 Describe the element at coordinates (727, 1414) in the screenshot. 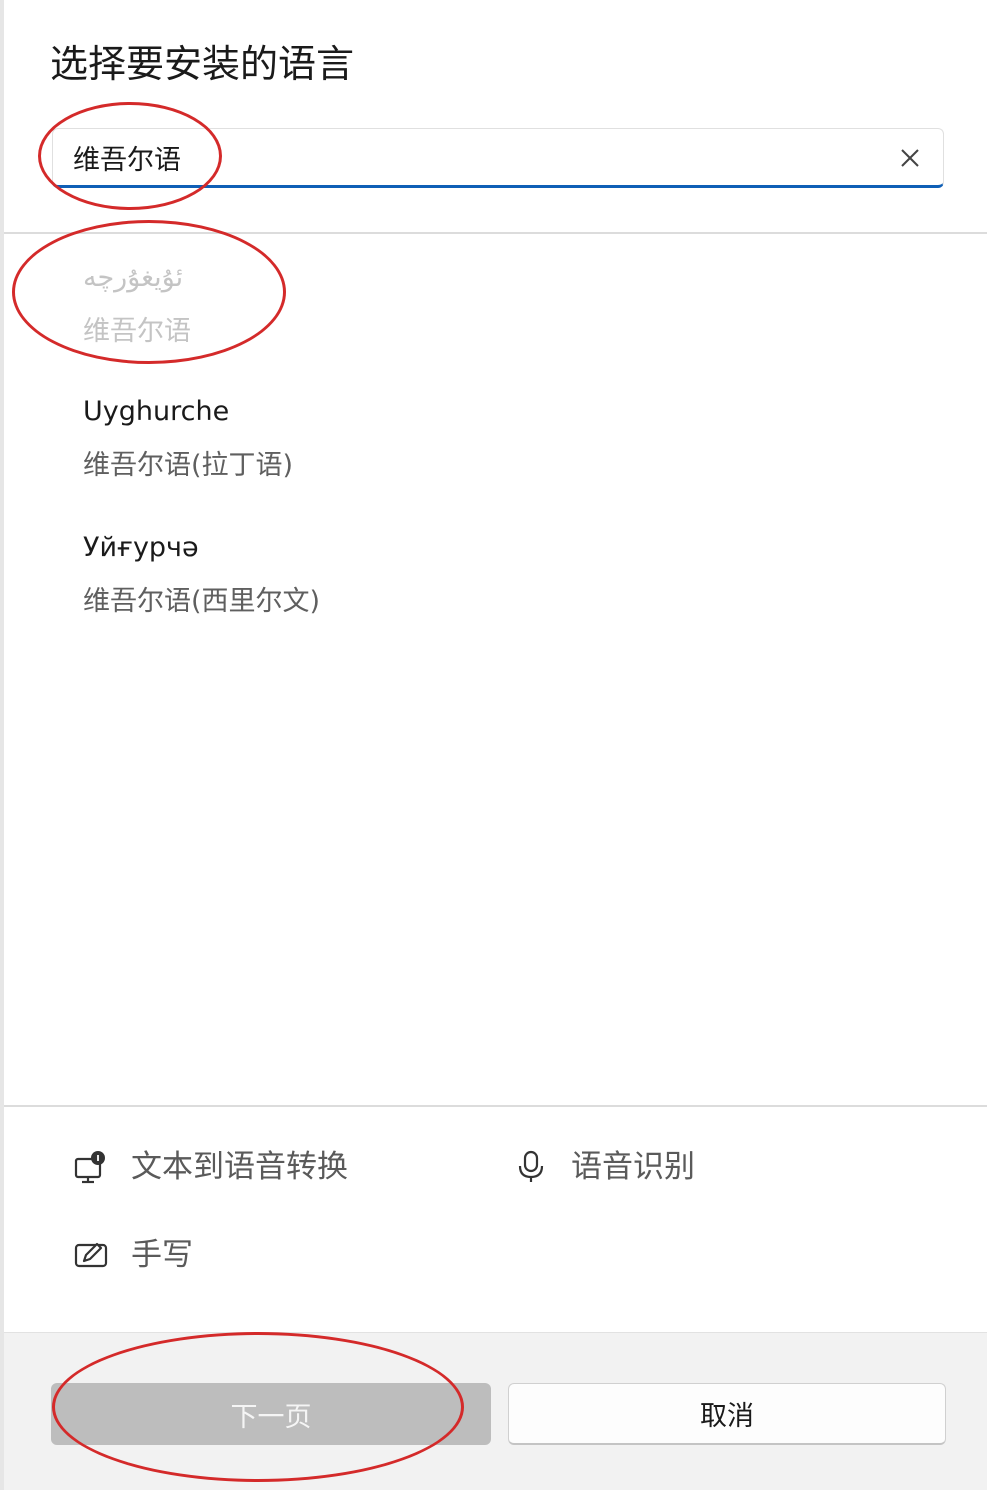

I see `cancel-button: 取消` at that location.